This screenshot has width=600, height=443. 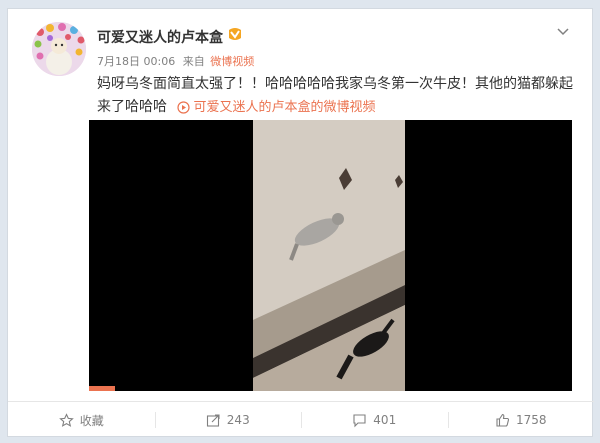 I want to click on repost-count: 243, so click(x=238, y=420).